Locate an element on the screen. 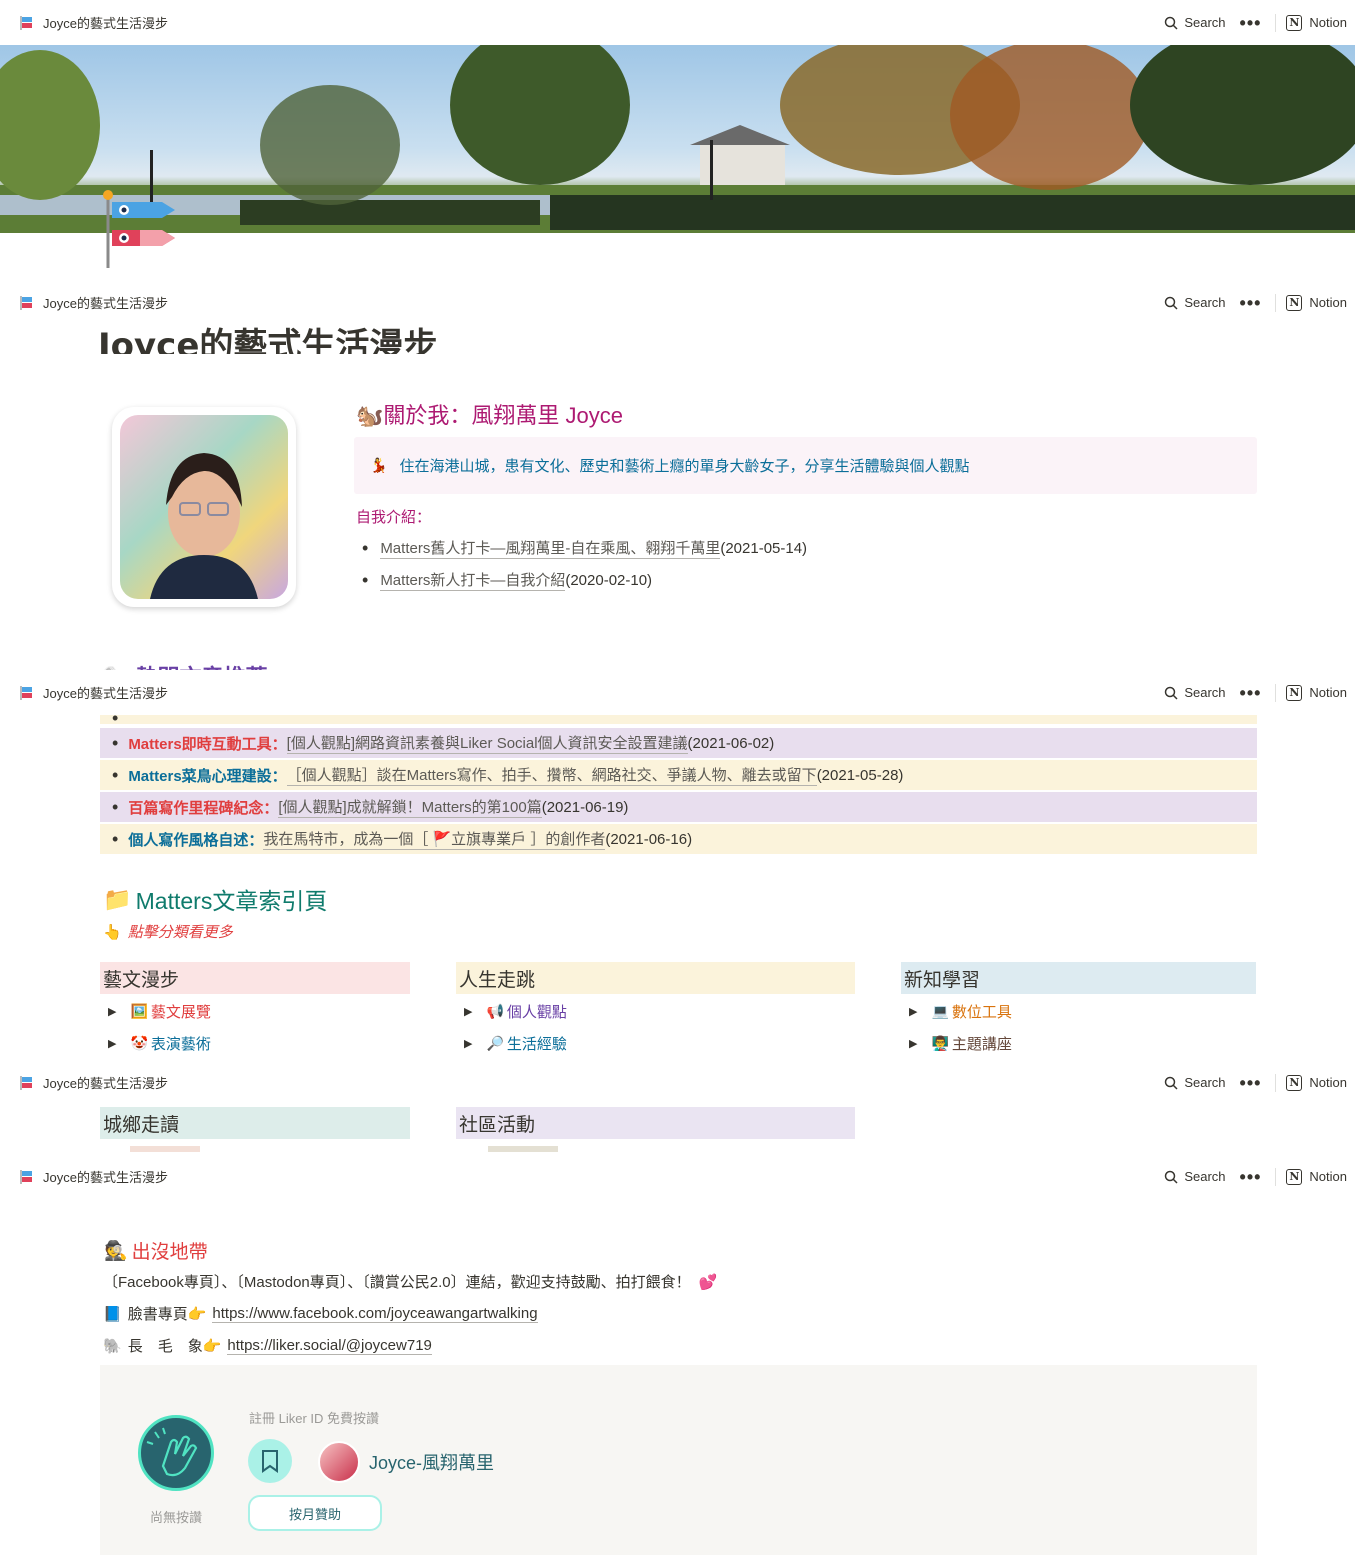 The height and width of the screenshot is (1567, 1355). index-heading: 📁 Matters文章索引頁 is located at coordinates (215, 899).